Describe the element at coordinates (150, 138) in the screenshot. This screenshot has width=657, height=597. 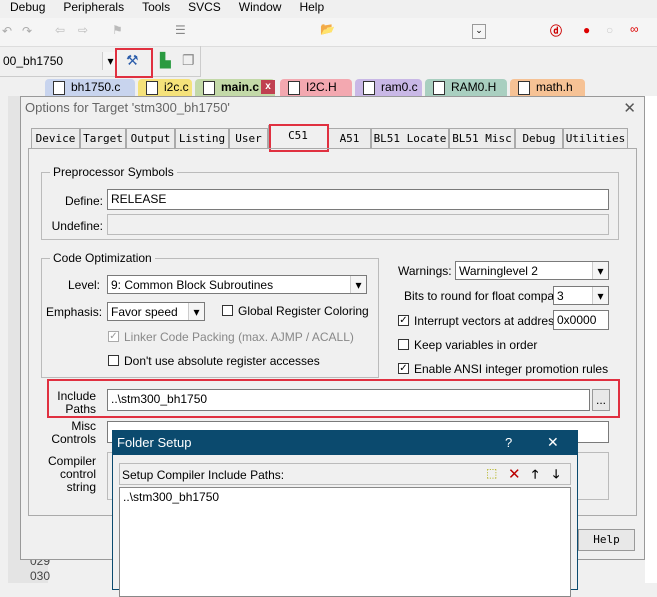
I see `tab-output: Output` at that location.